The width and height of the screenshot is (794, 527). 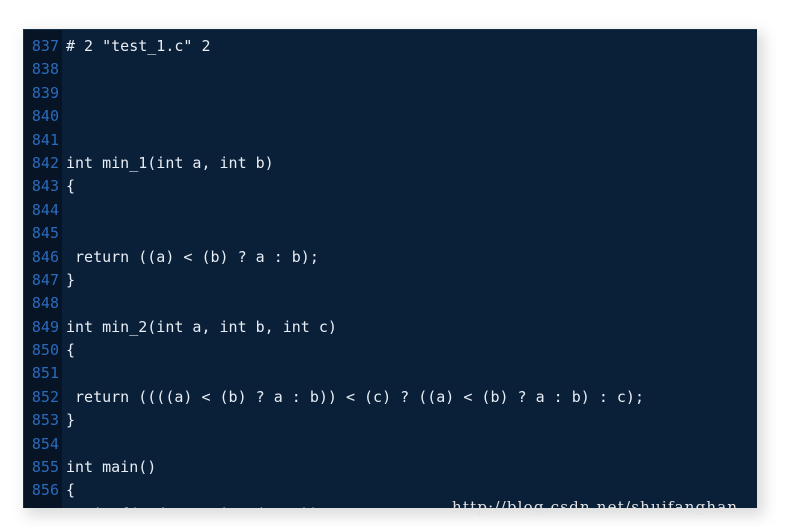 I want to click on line-number: 846, so click(x=45, y=256).